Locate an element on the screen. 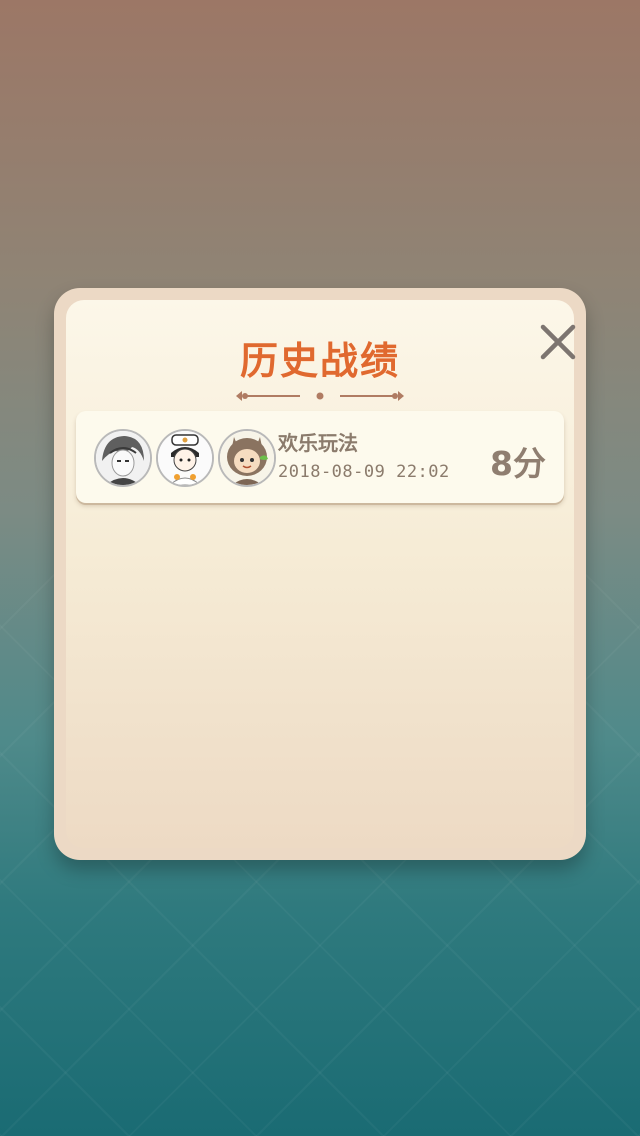 The width and height of the screenshot is (640, 1136). hooded-monkey-avatar is located at coordinates (247, 458).